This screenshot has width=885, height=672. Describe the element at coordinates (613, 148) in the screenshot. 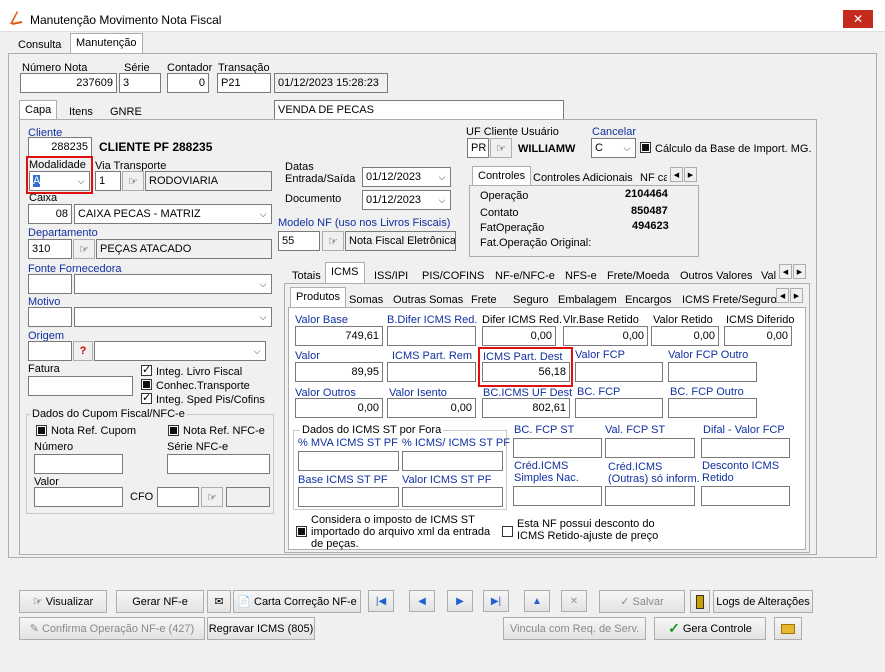

I see `cancelar-select: C ⌵` at that location.